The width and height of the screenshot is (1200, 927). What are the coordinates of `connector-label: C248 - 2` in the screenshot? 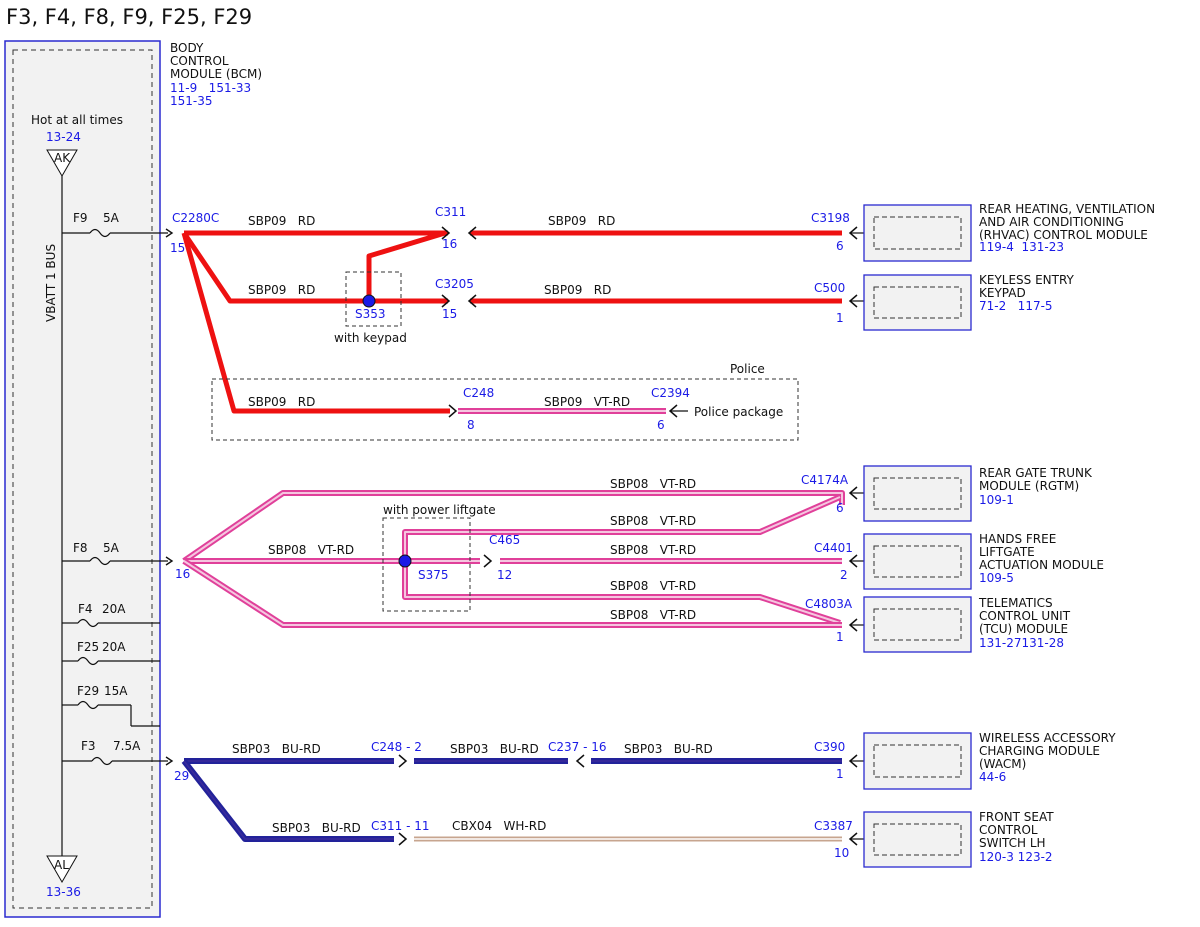 It's located at (396, 747).